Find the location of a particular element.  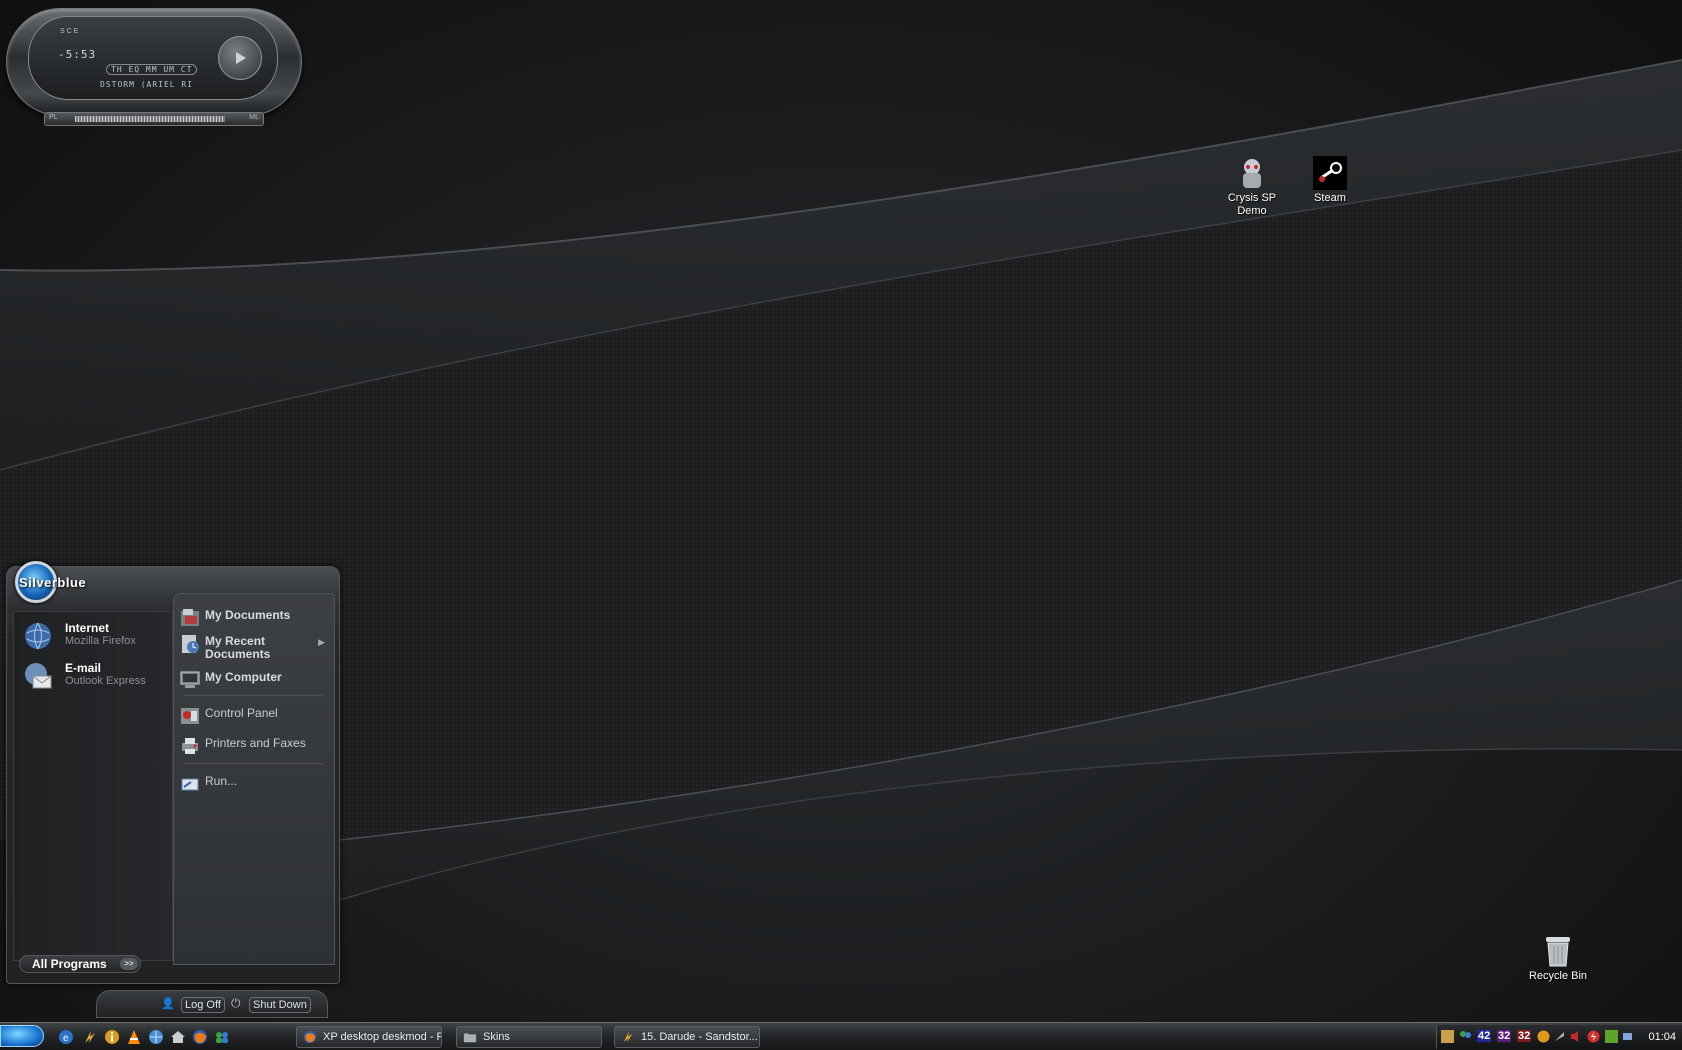

run-icon is located at coordinates (190, 784).